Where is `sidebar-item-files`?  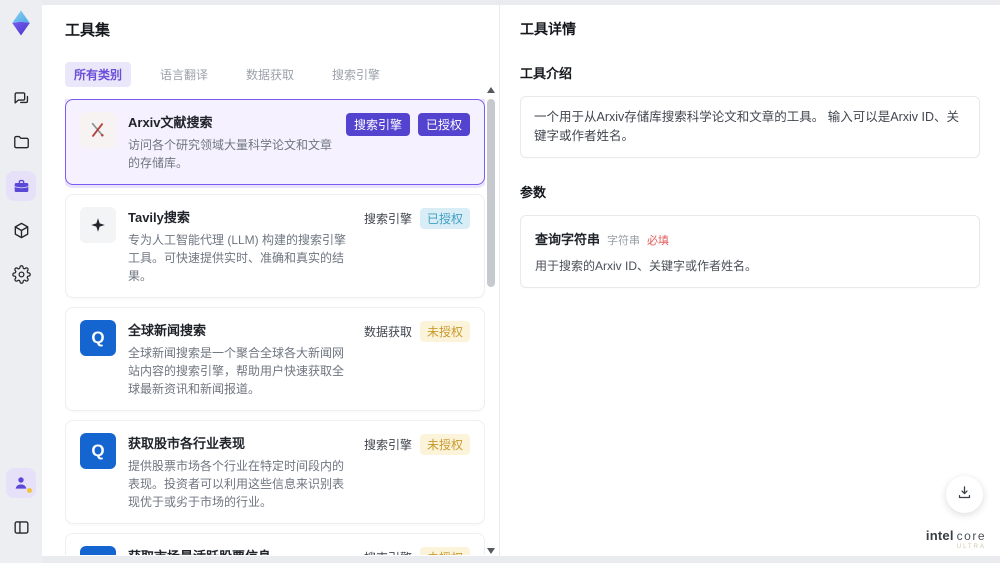
sidebar-item-files is located at coordinates (21, 142).